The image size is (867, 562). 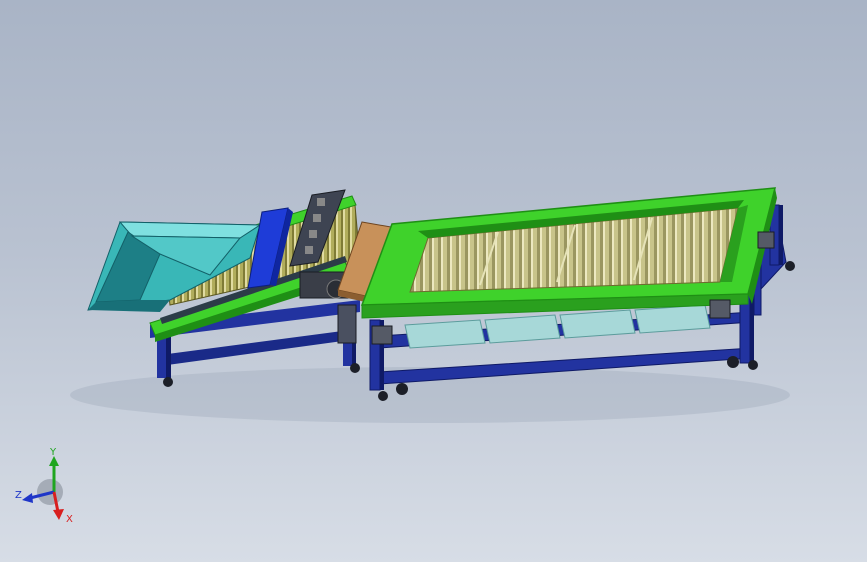 I want to click on sorting-table, so click(x=568, y=253).